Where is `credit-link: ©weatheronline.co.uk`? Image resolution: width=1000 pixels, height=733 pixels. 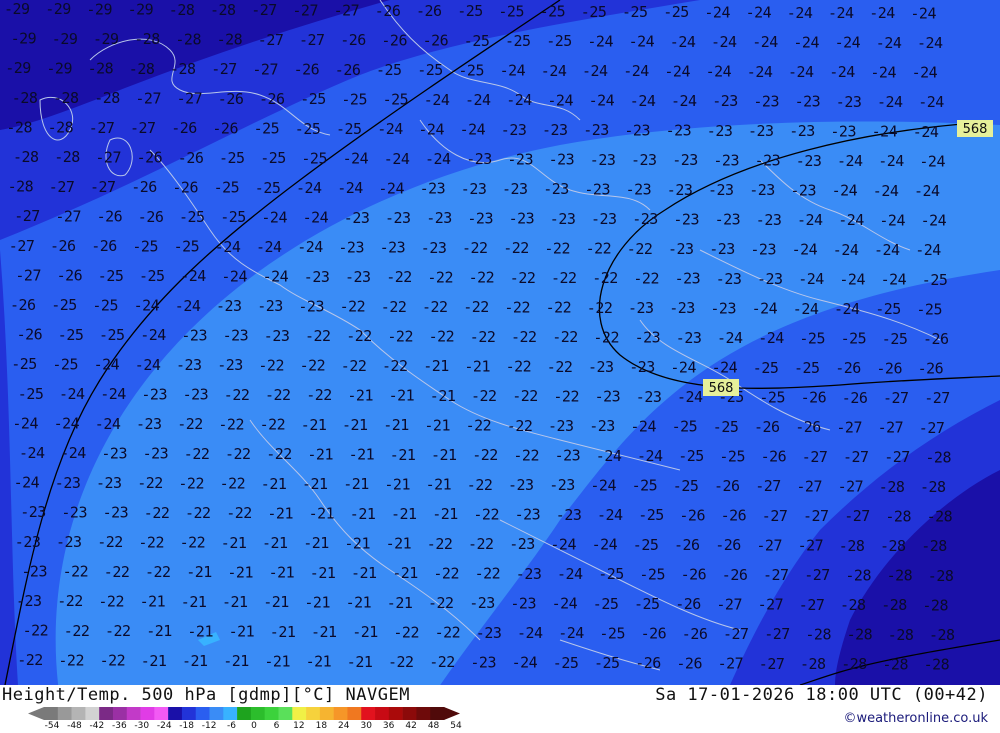
credit-link: ©weatheronline.co.uk is located at coordinates (915, 718).